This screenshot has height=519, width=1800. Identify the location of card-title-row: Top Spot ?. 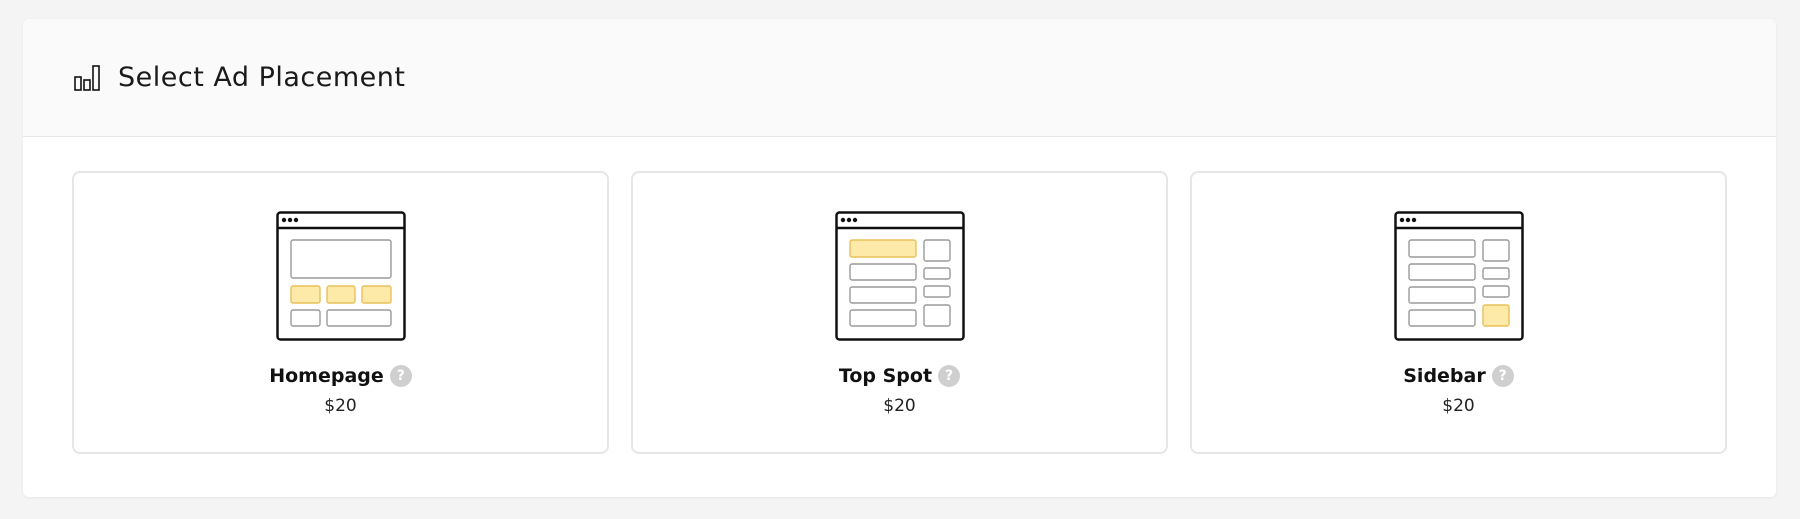
(899, 376).